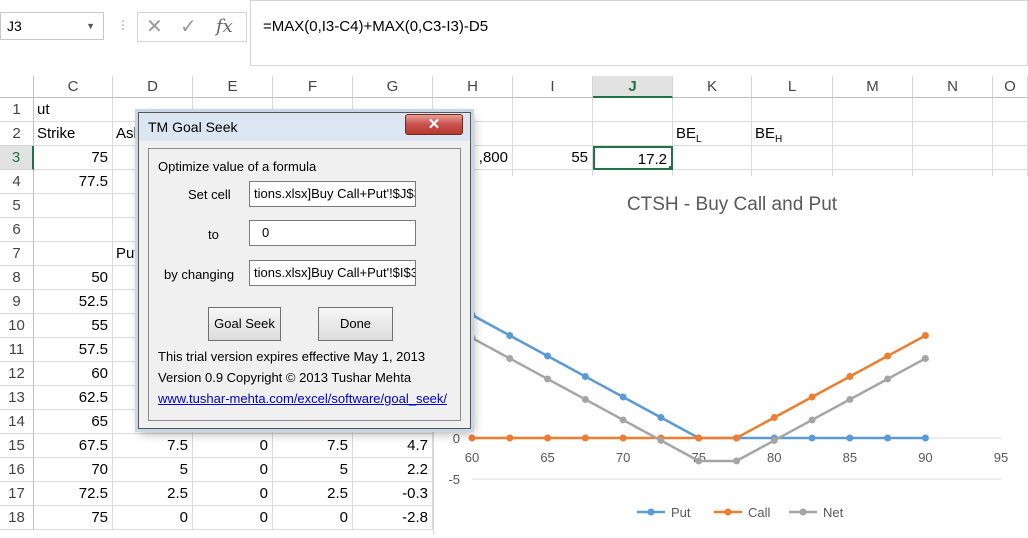  What do you see at coordinates (633, 158) in the screenshot?
I see `active-cell-j3: 17.2` at bounding box center [633, 158].